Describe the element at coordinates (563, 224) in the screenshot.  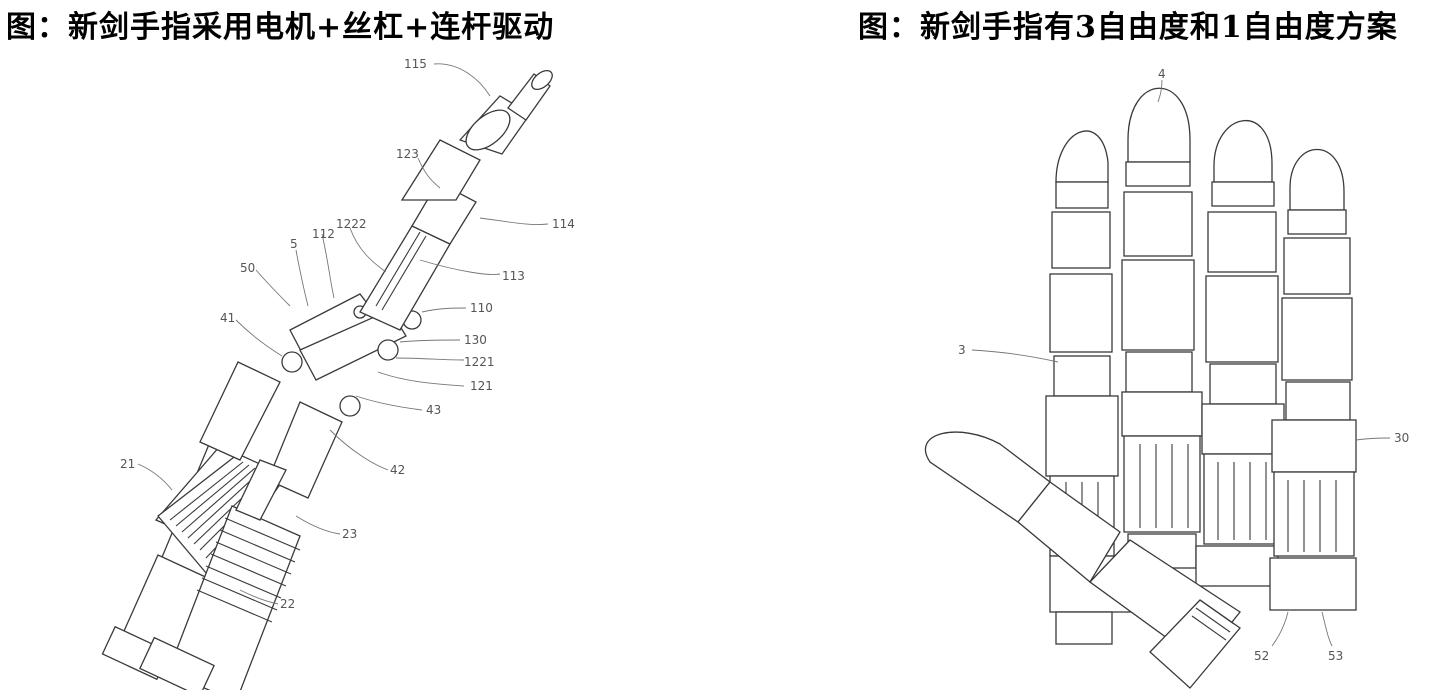
I see `svg-text: 114` at that location.